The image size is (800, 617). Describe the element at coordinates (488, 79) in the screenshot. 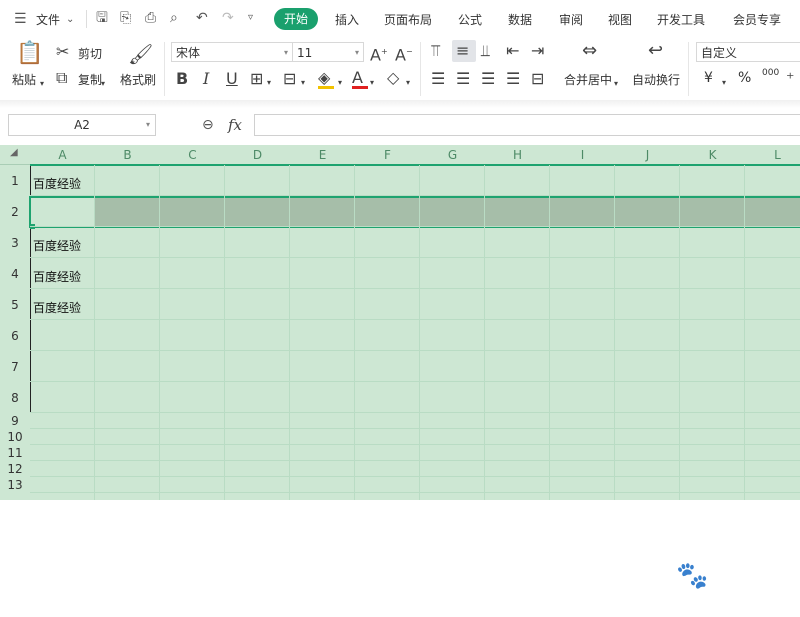

I see `align-right-icon: ☰` at that location.